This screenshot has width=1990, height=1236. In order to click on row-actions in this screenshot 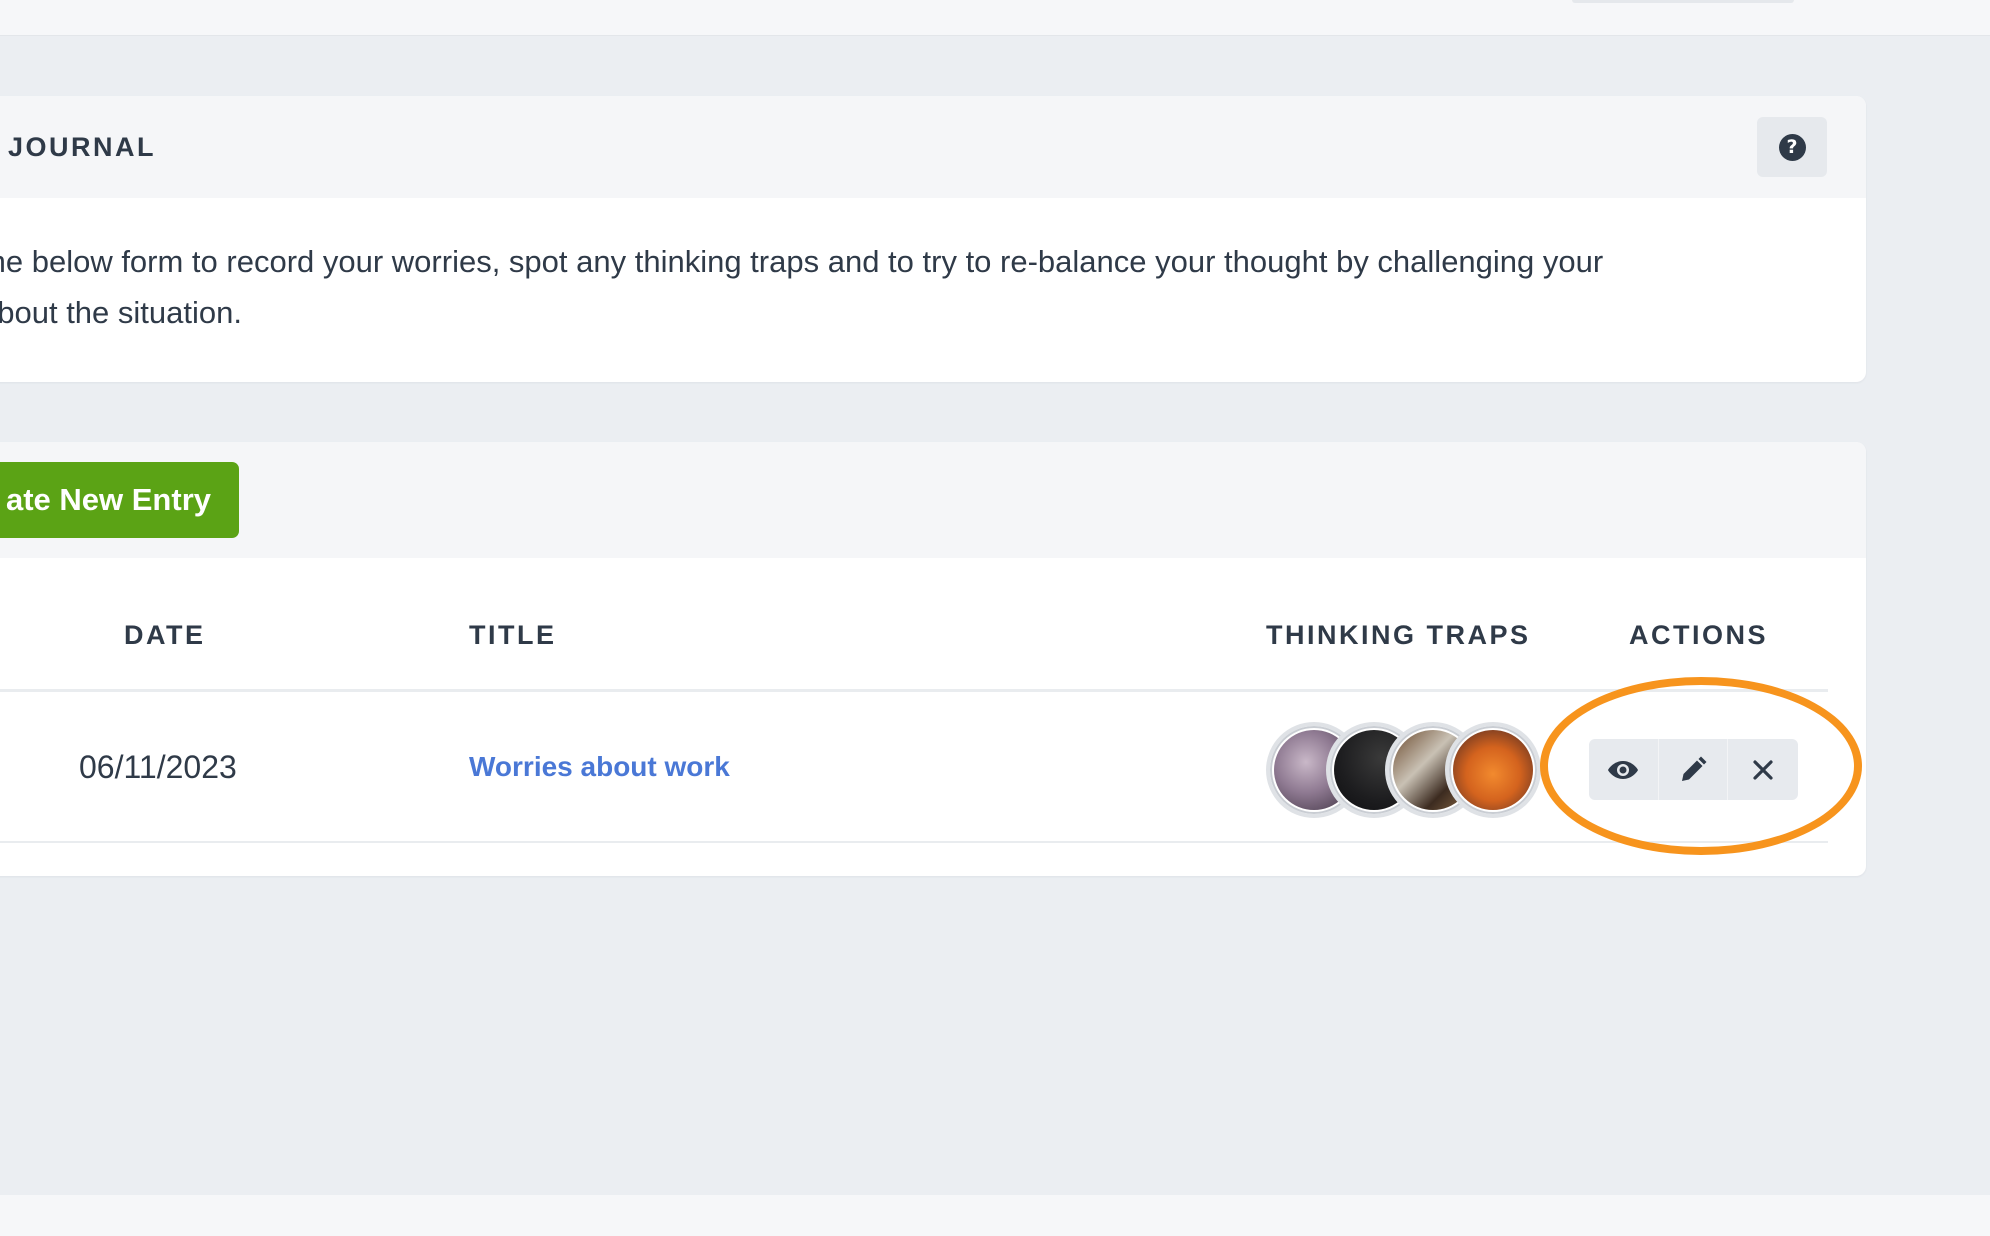, I will do `click(1693, 769)`.